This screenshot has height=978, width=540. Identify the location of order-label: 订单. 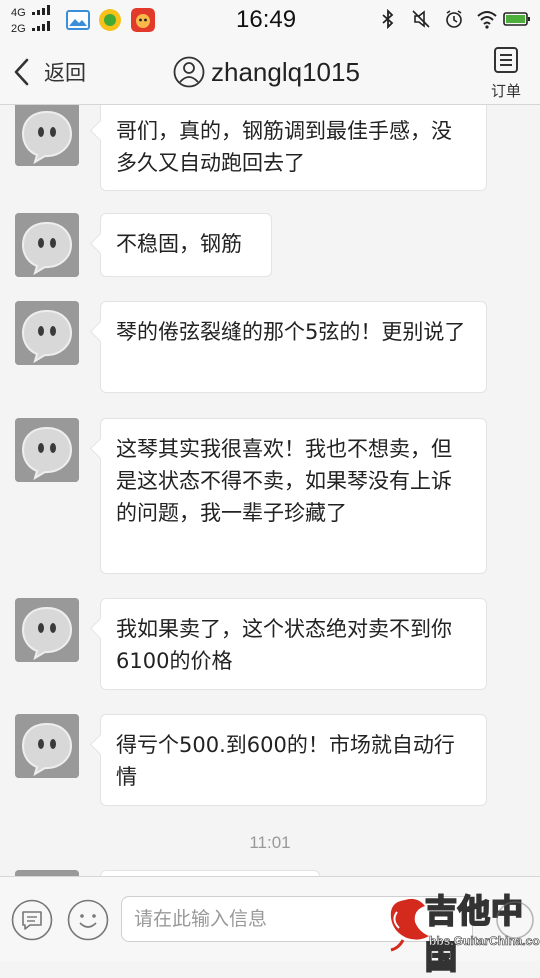
(505, 91).